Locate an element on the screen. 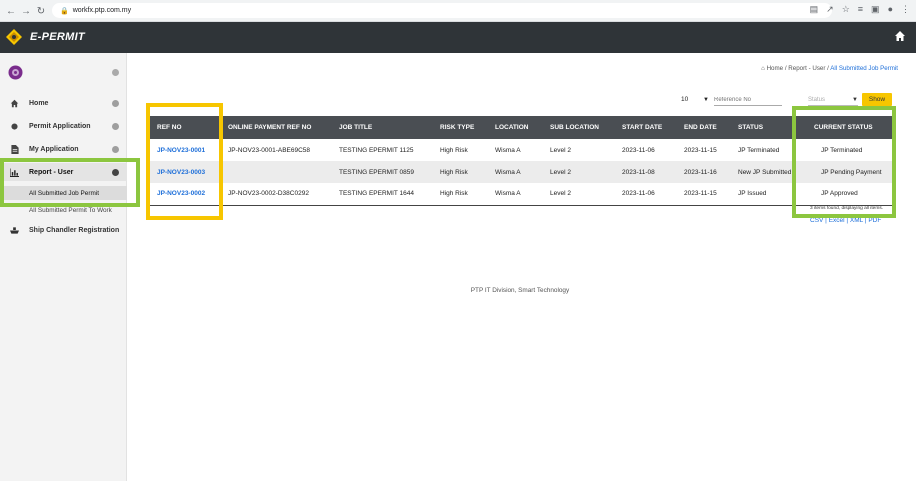 This screenshot has width=916, height=481. star-icon: ☆ is located at coordinates (846, 9).